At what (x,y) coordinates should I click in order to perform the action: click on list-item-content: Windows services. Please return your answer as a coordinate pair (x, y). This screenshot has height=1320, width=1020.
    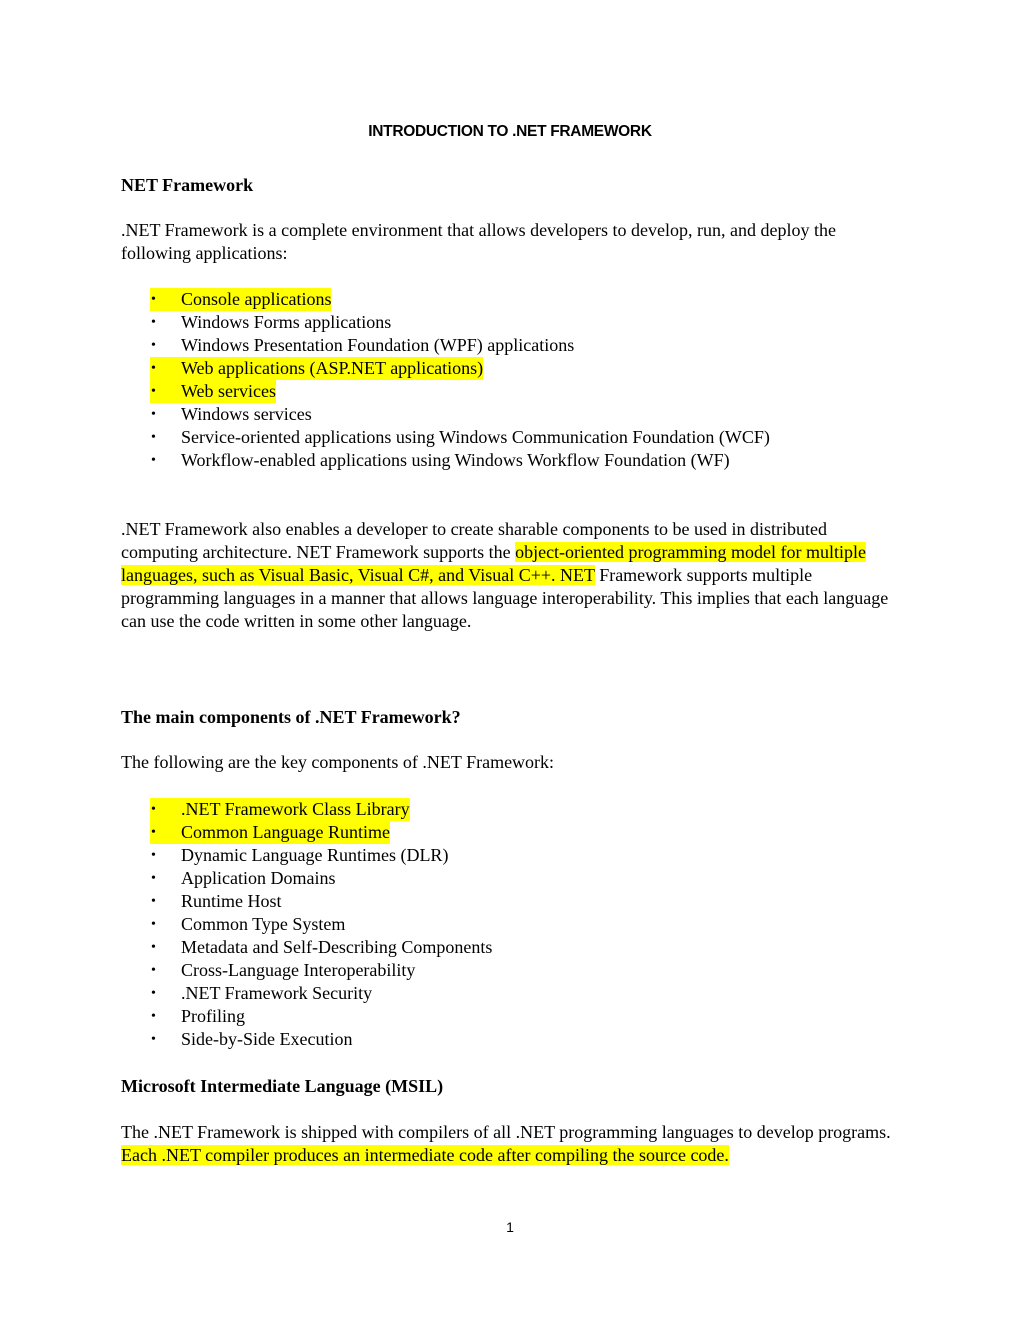
    Looking at the image, I should click on (246, 414).